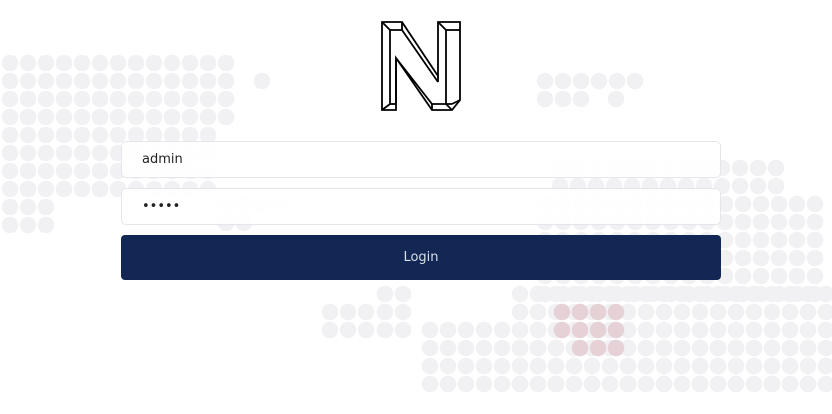 This screenshot has height=414, width=832. Describe the element at coordinates (421, 66) in the screenshot. I see `n-logo-icon` at that location.